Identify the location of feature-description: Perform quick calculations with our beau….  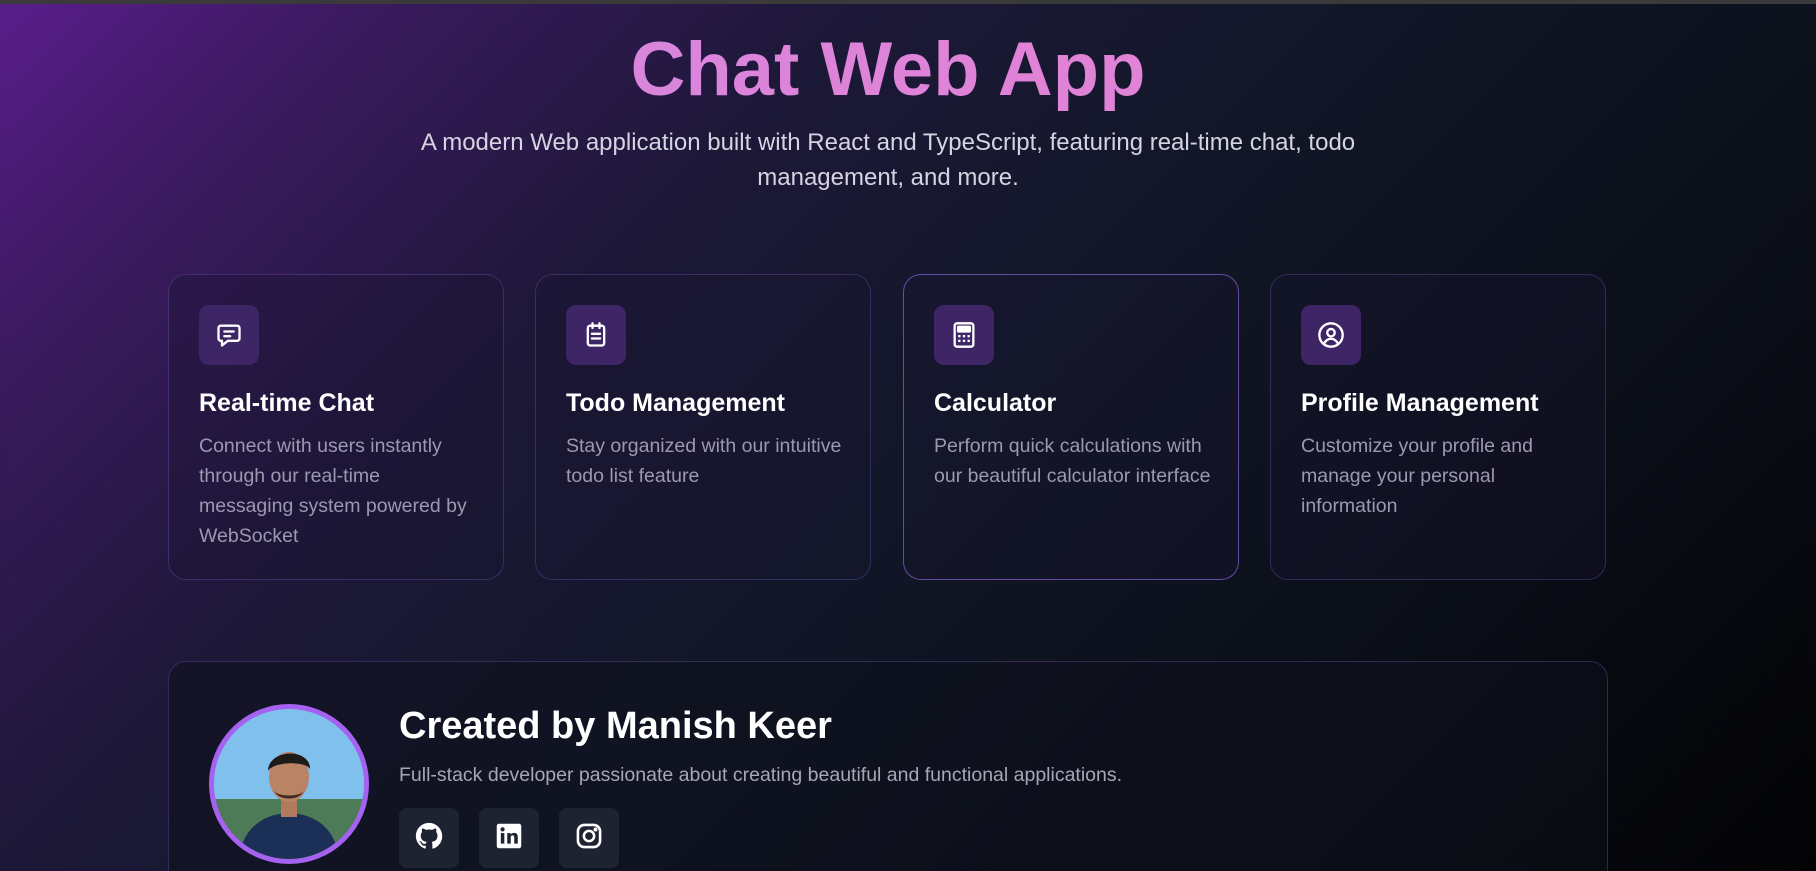
(1072, 461).